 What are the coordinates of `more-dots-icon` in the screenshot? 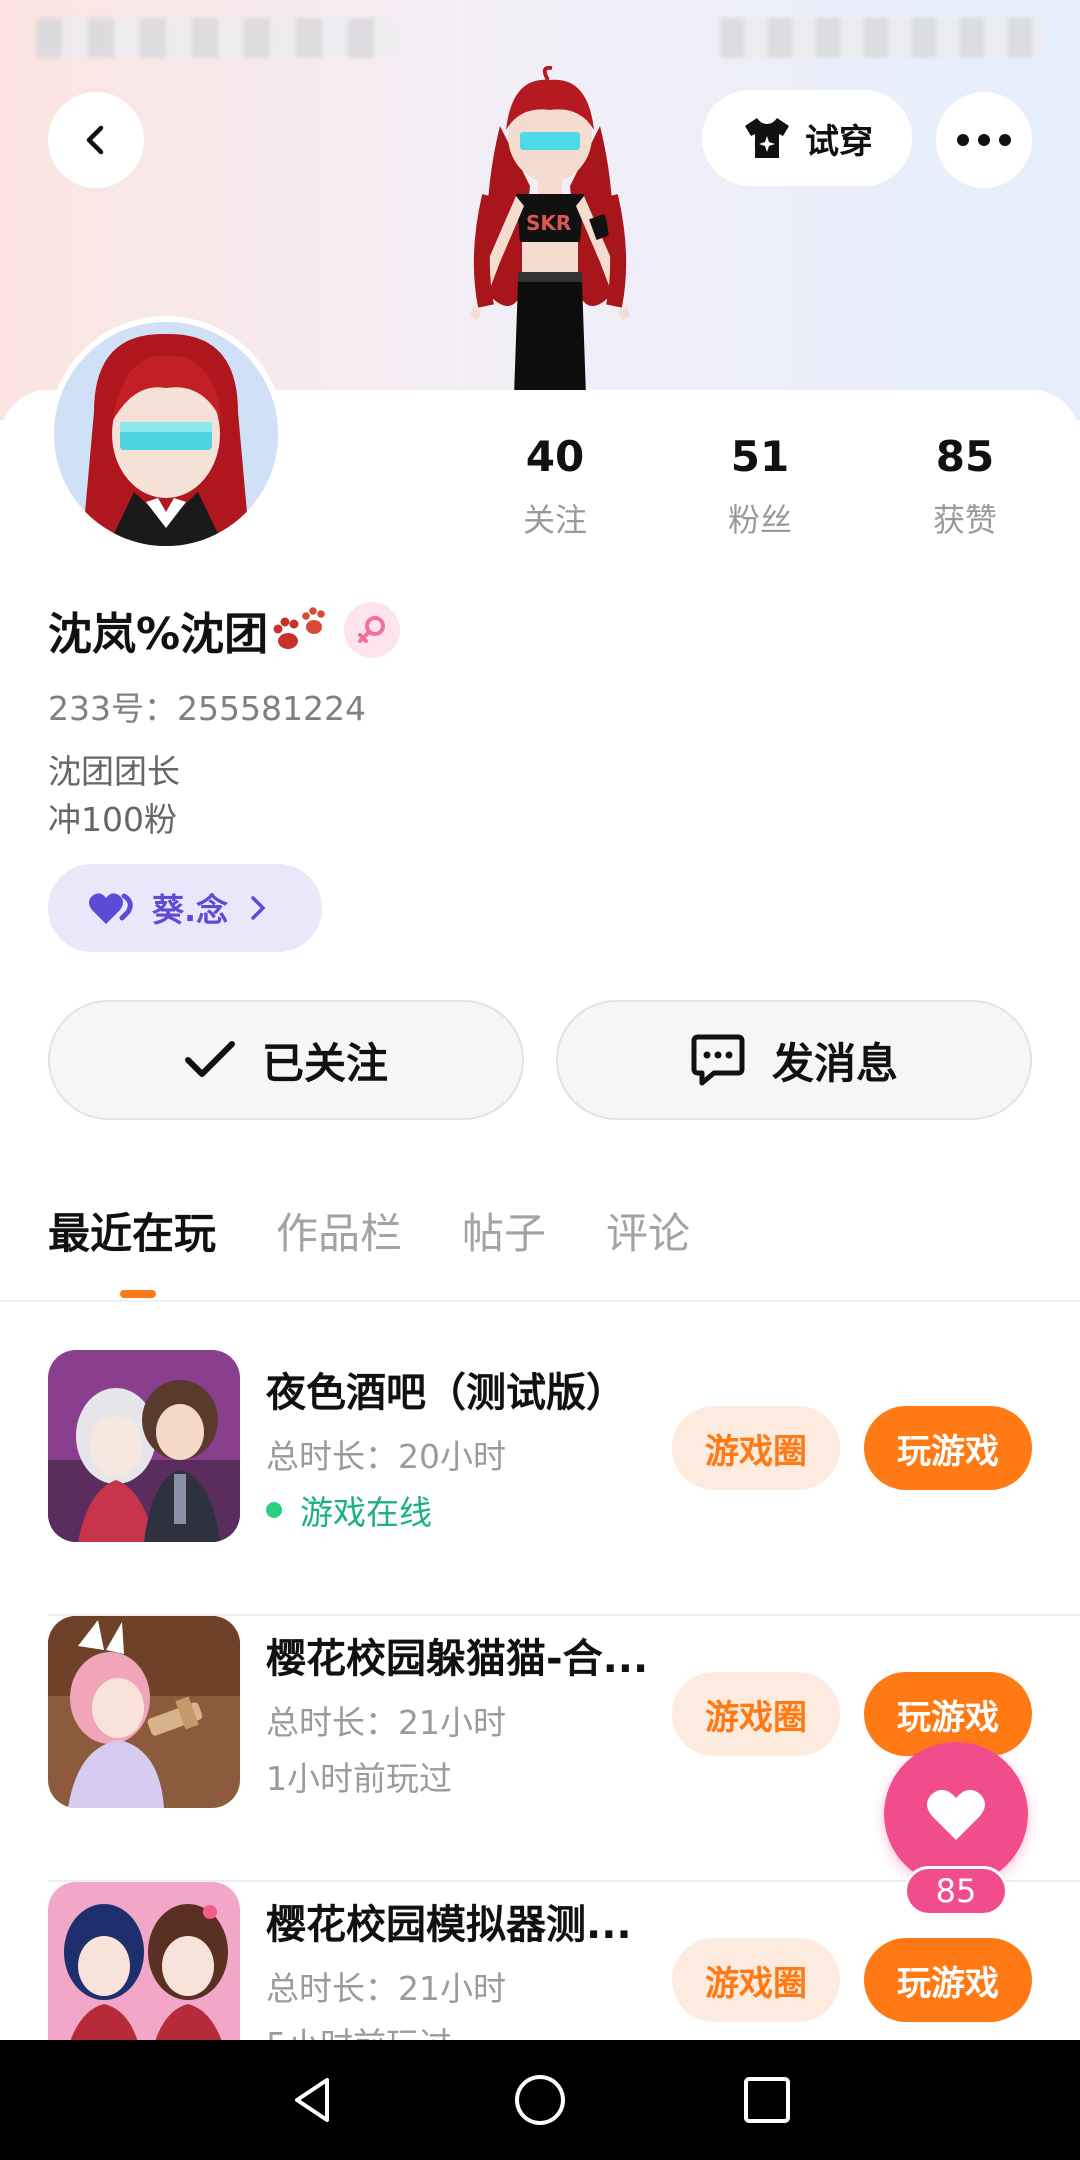 It's located at (984, 140).